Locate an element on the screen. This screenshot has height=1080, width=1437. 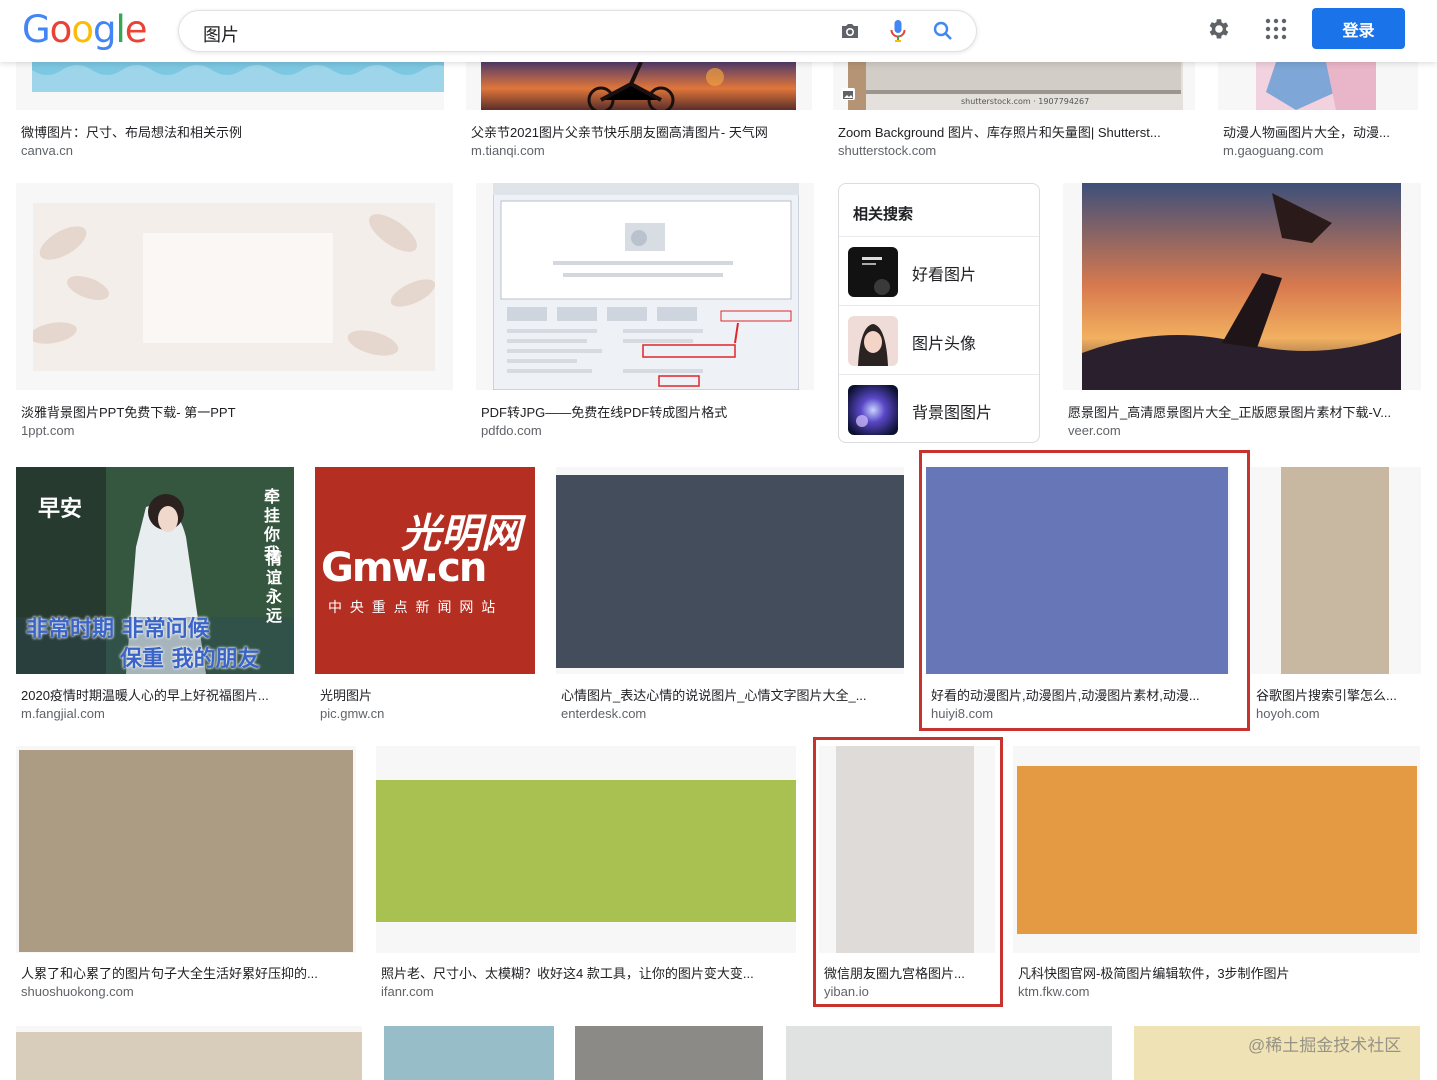
result-domain: shutterstock.com is located at coordinates (887, 150).